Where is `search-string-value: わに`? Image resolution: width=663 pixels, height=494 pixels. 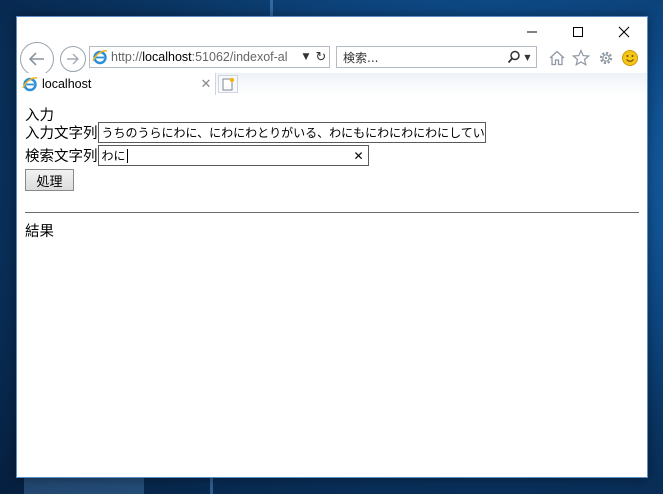 search-string-value: わに is located at coordinates (113, 156).